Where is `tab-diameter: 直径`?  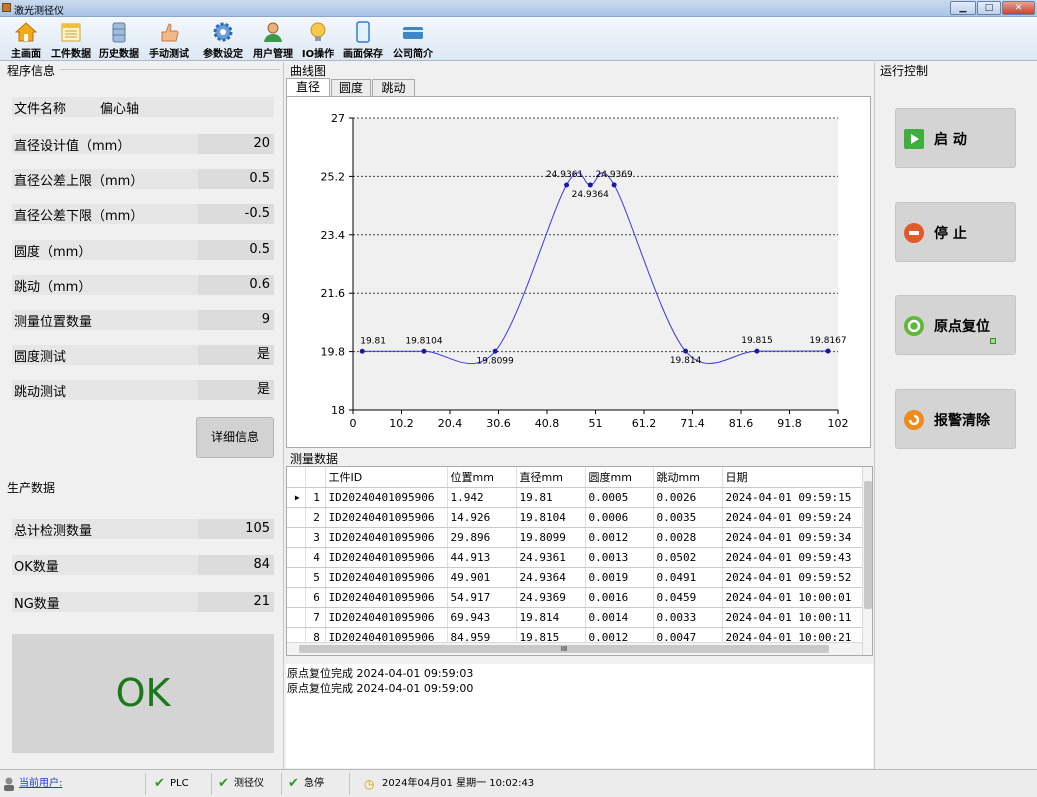 tab-diameter: 直径 is located at coordinates (308, 87).